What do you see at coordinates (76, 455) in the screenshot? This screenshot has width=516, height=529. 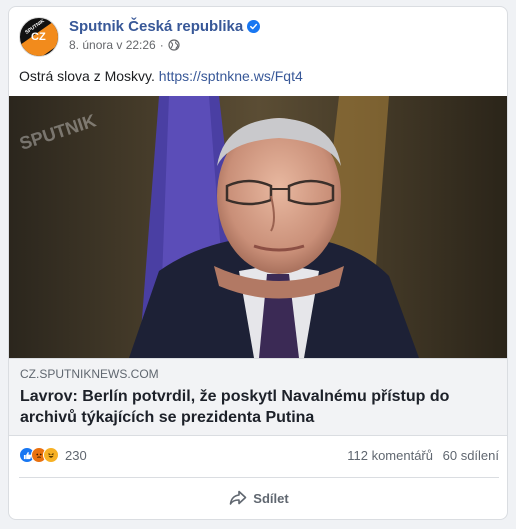 I see `reaction-count: 230` at bounding box center [76, 455].